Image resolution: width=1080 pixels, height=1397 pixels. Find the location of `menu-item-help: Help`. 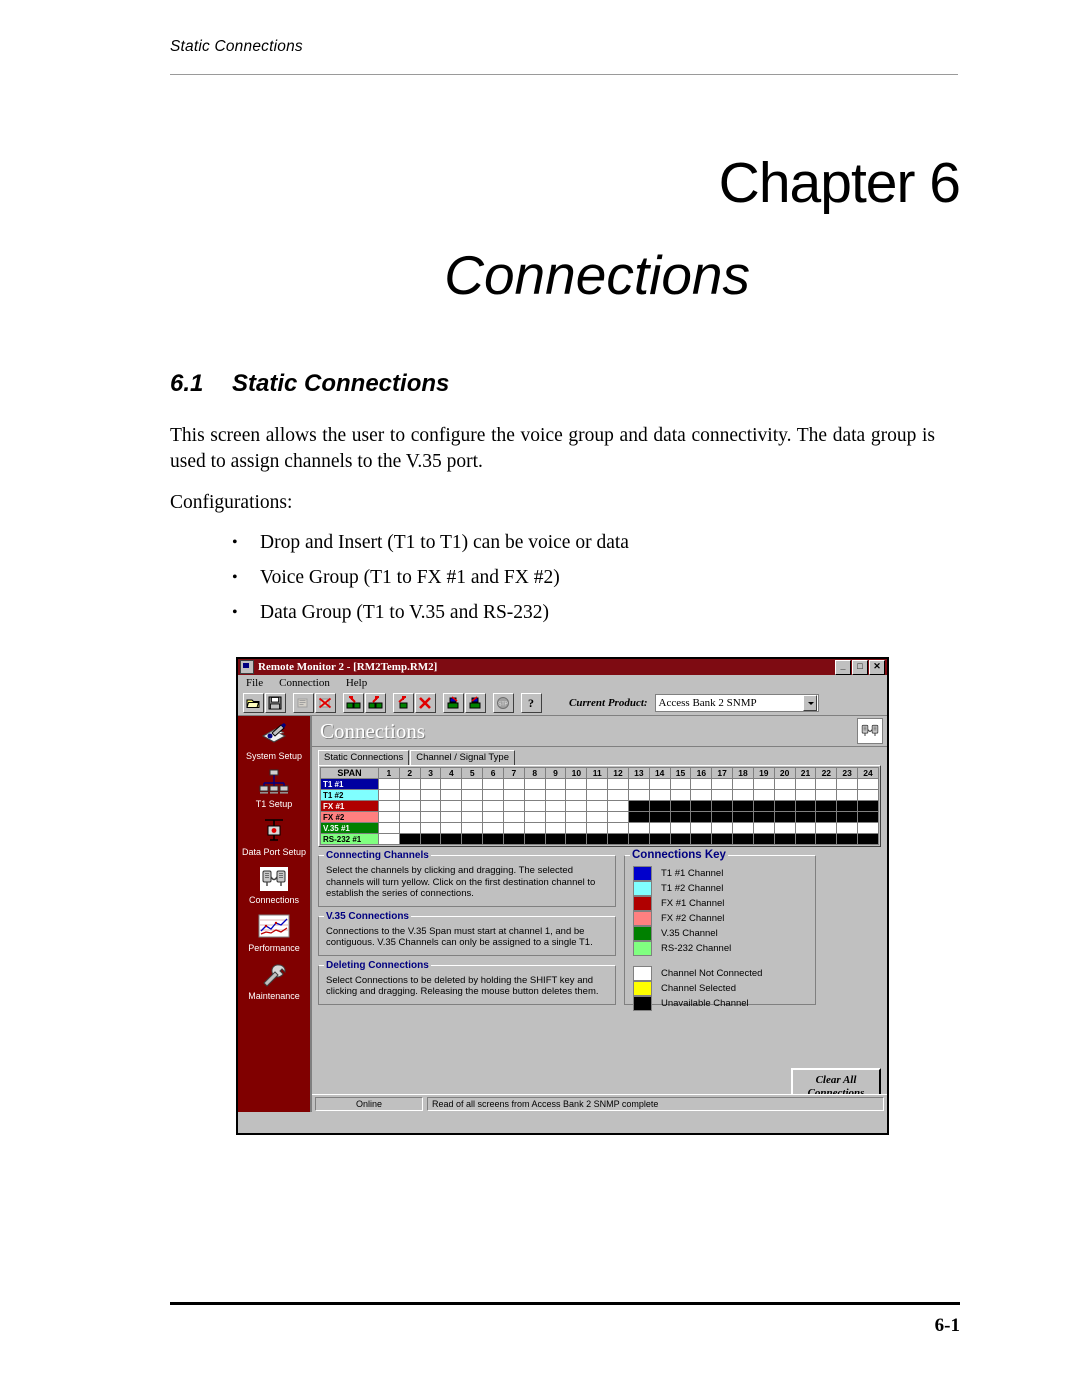

menu-item-help: Help is located at coordinates (356, 683).